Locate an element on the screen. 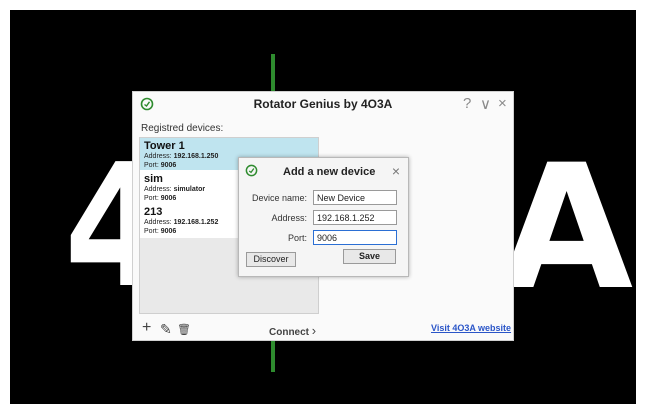  dialog-title: Add a new device is located at coordinates (329, 172).